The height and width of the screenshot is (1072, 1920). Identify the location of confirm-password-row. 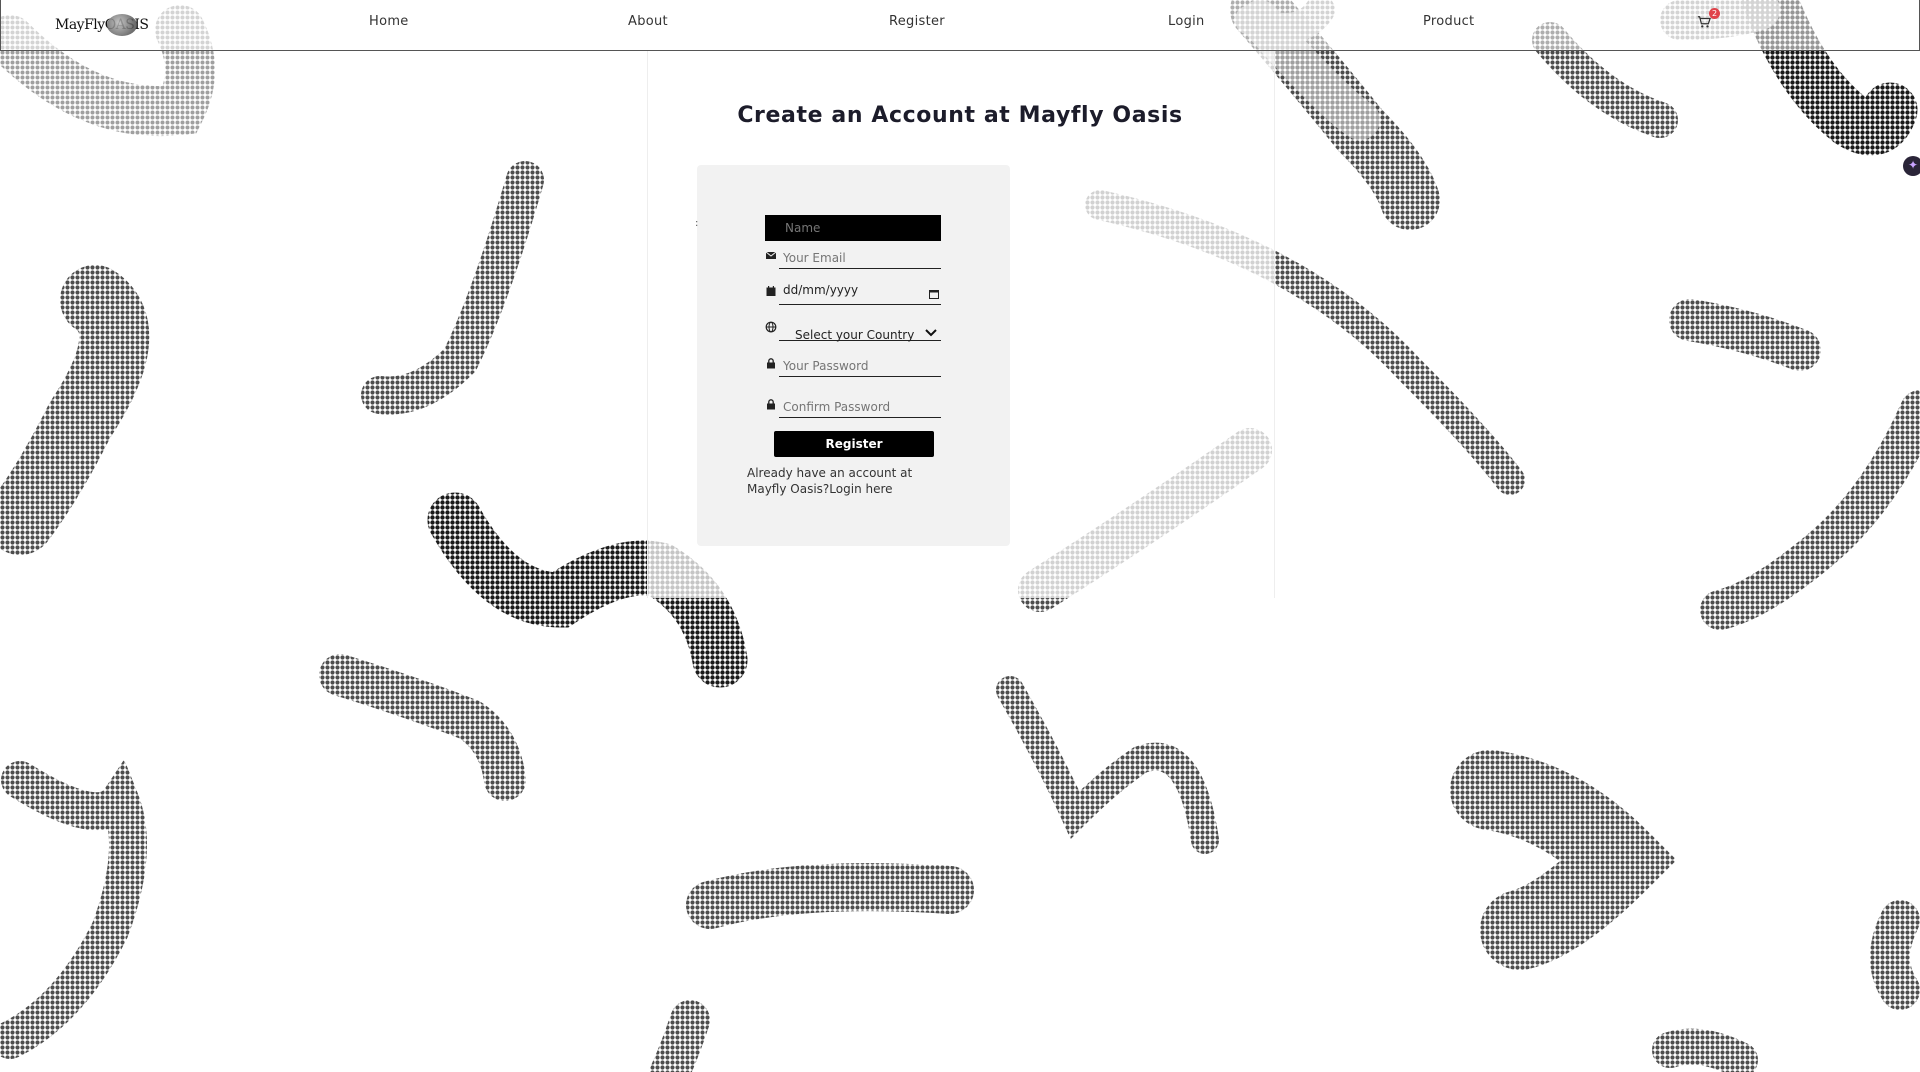
(853, 404).